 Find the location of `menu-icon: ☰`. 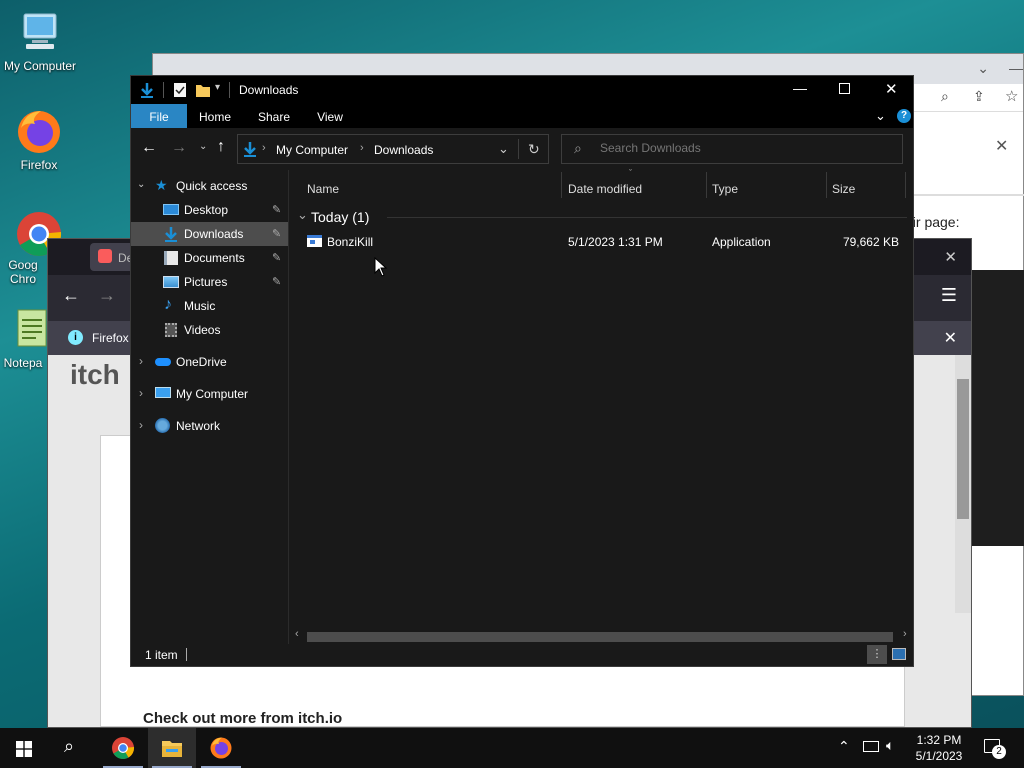

menu-icon: ☰ is located at coordinates (949, 295).